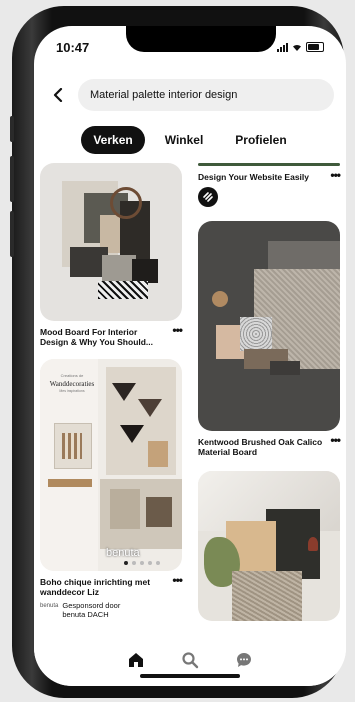  What do you see at coordinates (201, 39) in the screenshot?
I see `notch` at bounding box center [201, 39].